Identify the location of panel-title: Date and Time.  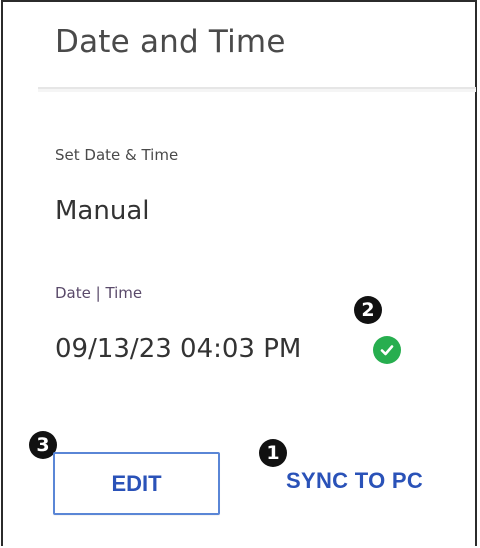
(170, 42).